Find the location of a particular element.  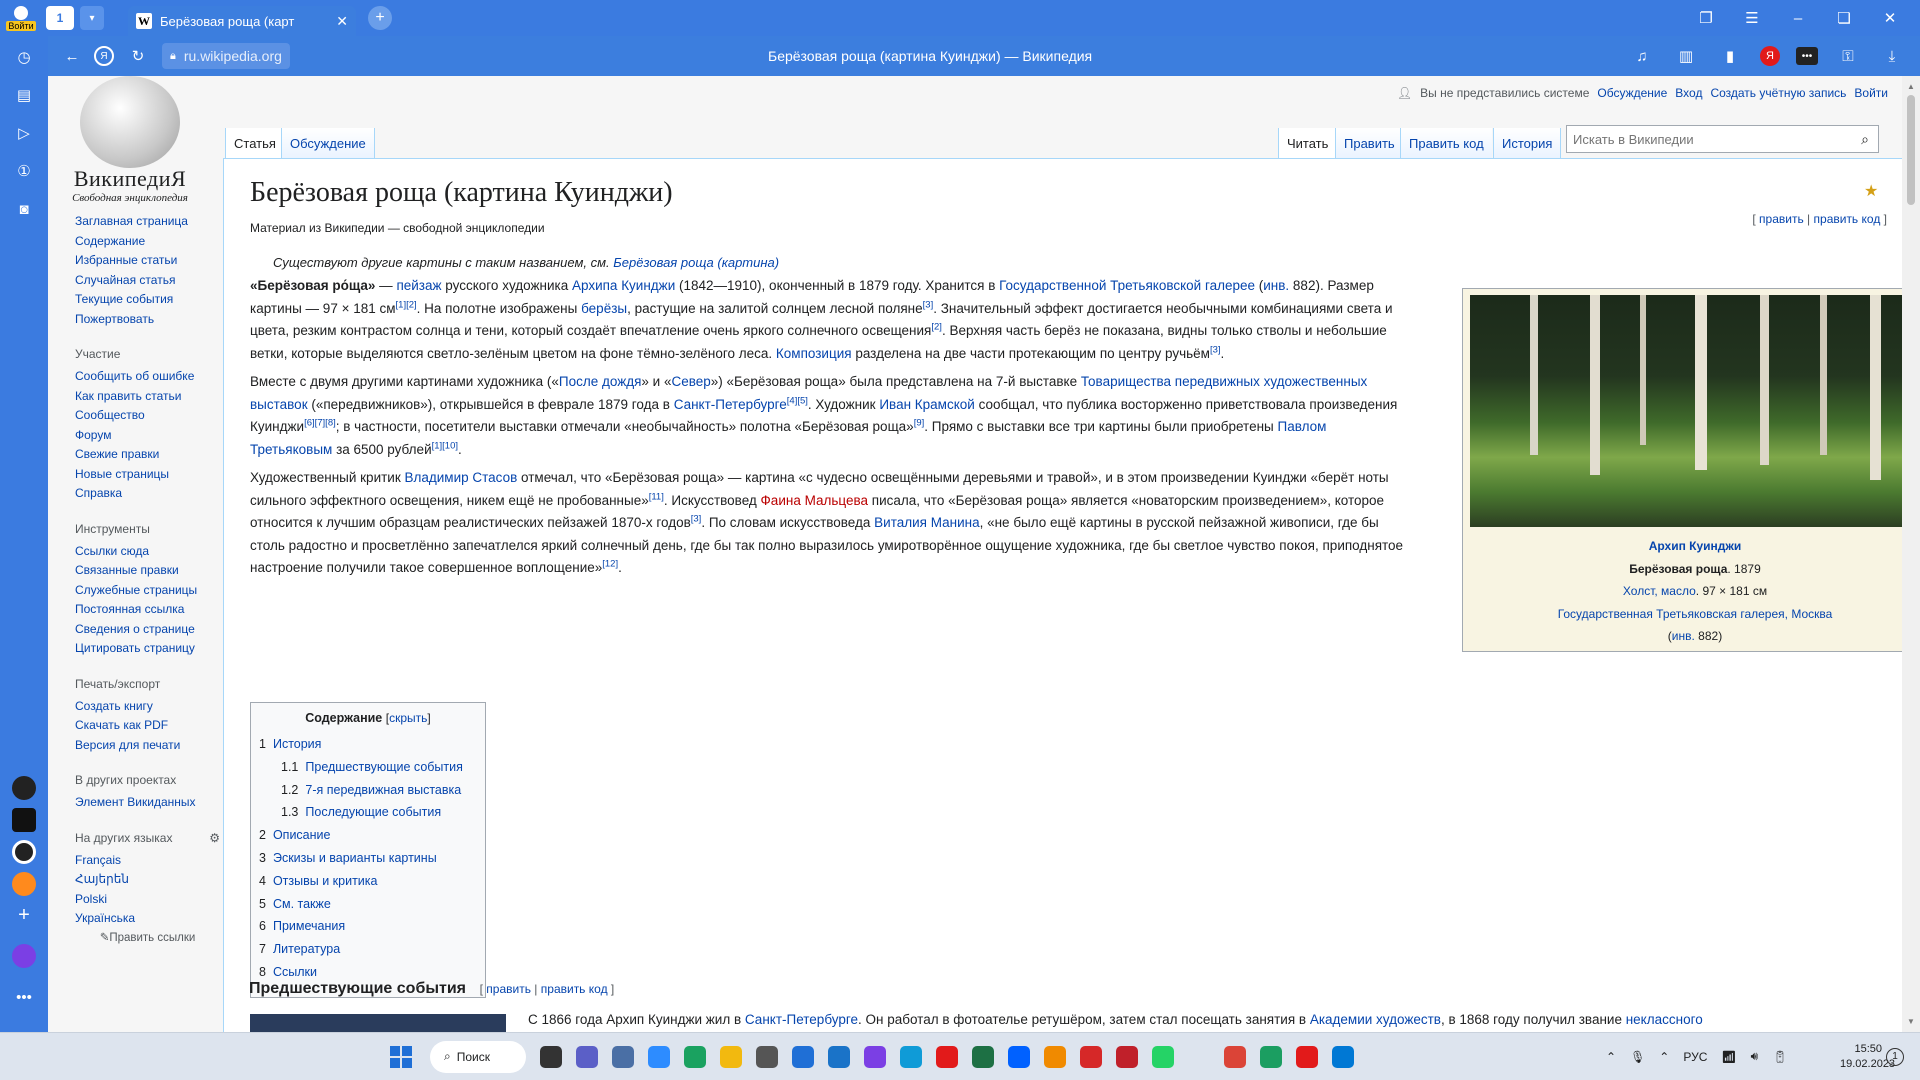

whatsapp-icon is located at coordinates (1163, 1056).